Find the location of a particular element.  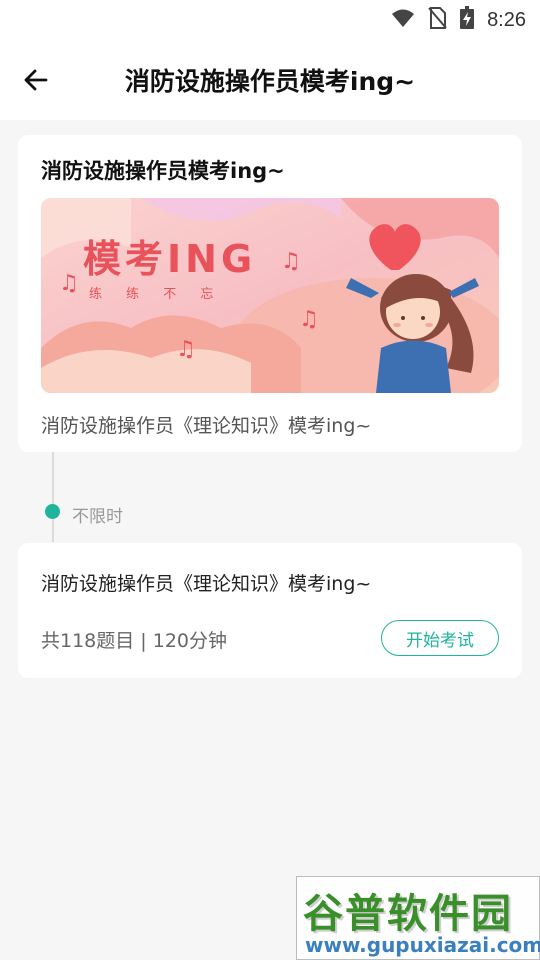

banner-subtitle: 练 练 不 忘 is located at coordinates (156, 294).